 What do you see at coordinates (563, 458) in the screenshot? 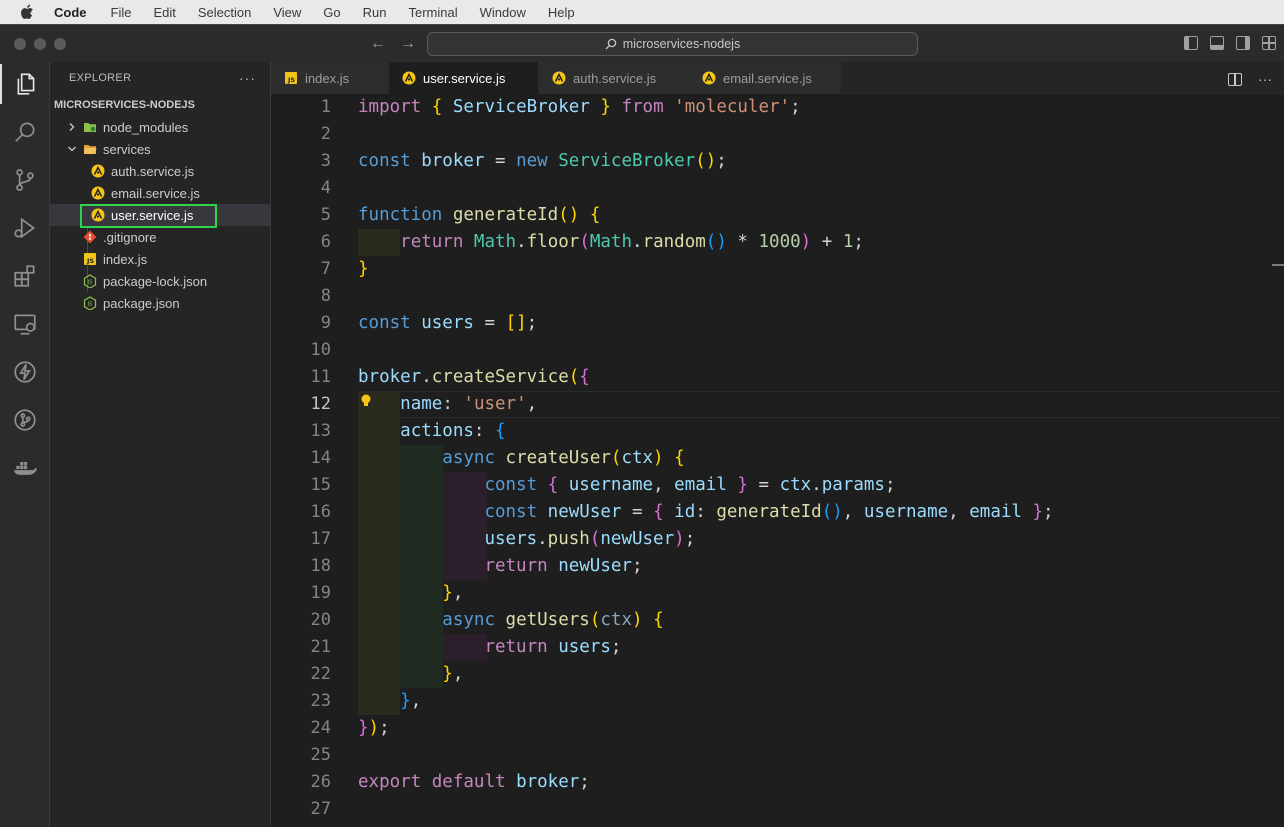
I see `code-line: async createUser(ctx) {` at bounding box center [563, 458].